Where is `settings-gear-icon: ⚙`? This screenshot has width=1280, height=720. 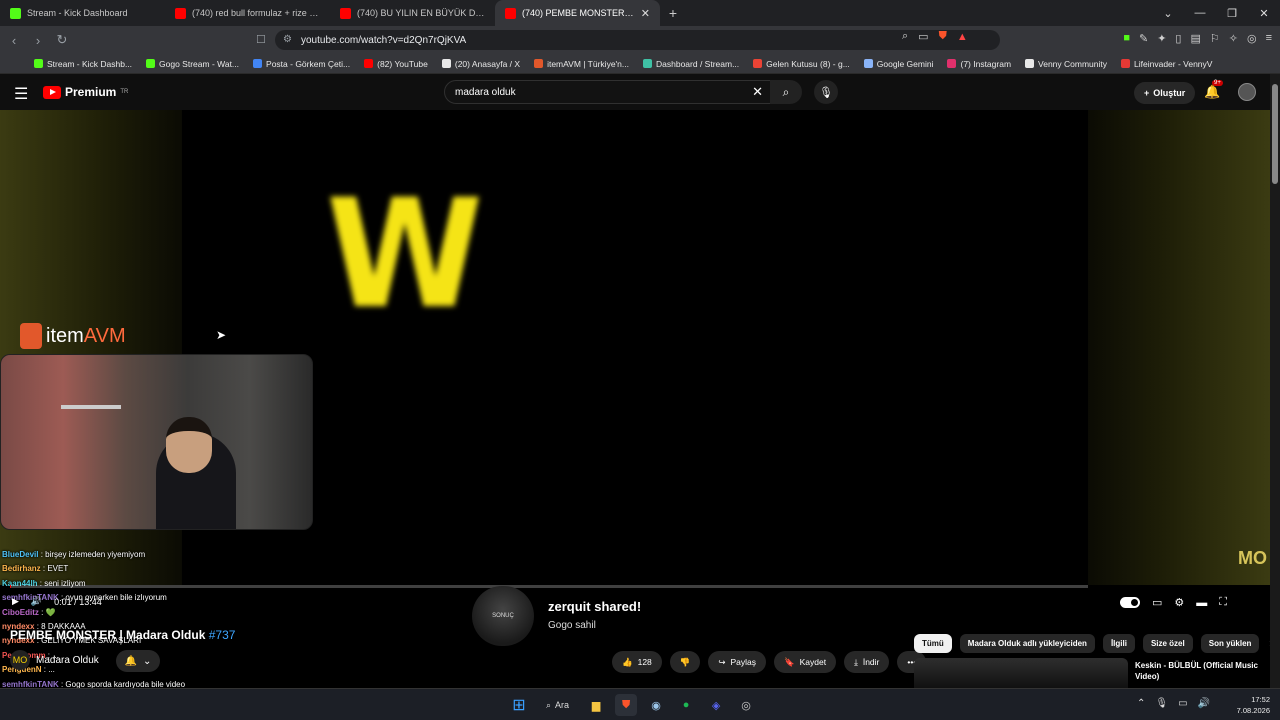 settings-gear-icon: ⚙ is located at coordinates (1179, 602).